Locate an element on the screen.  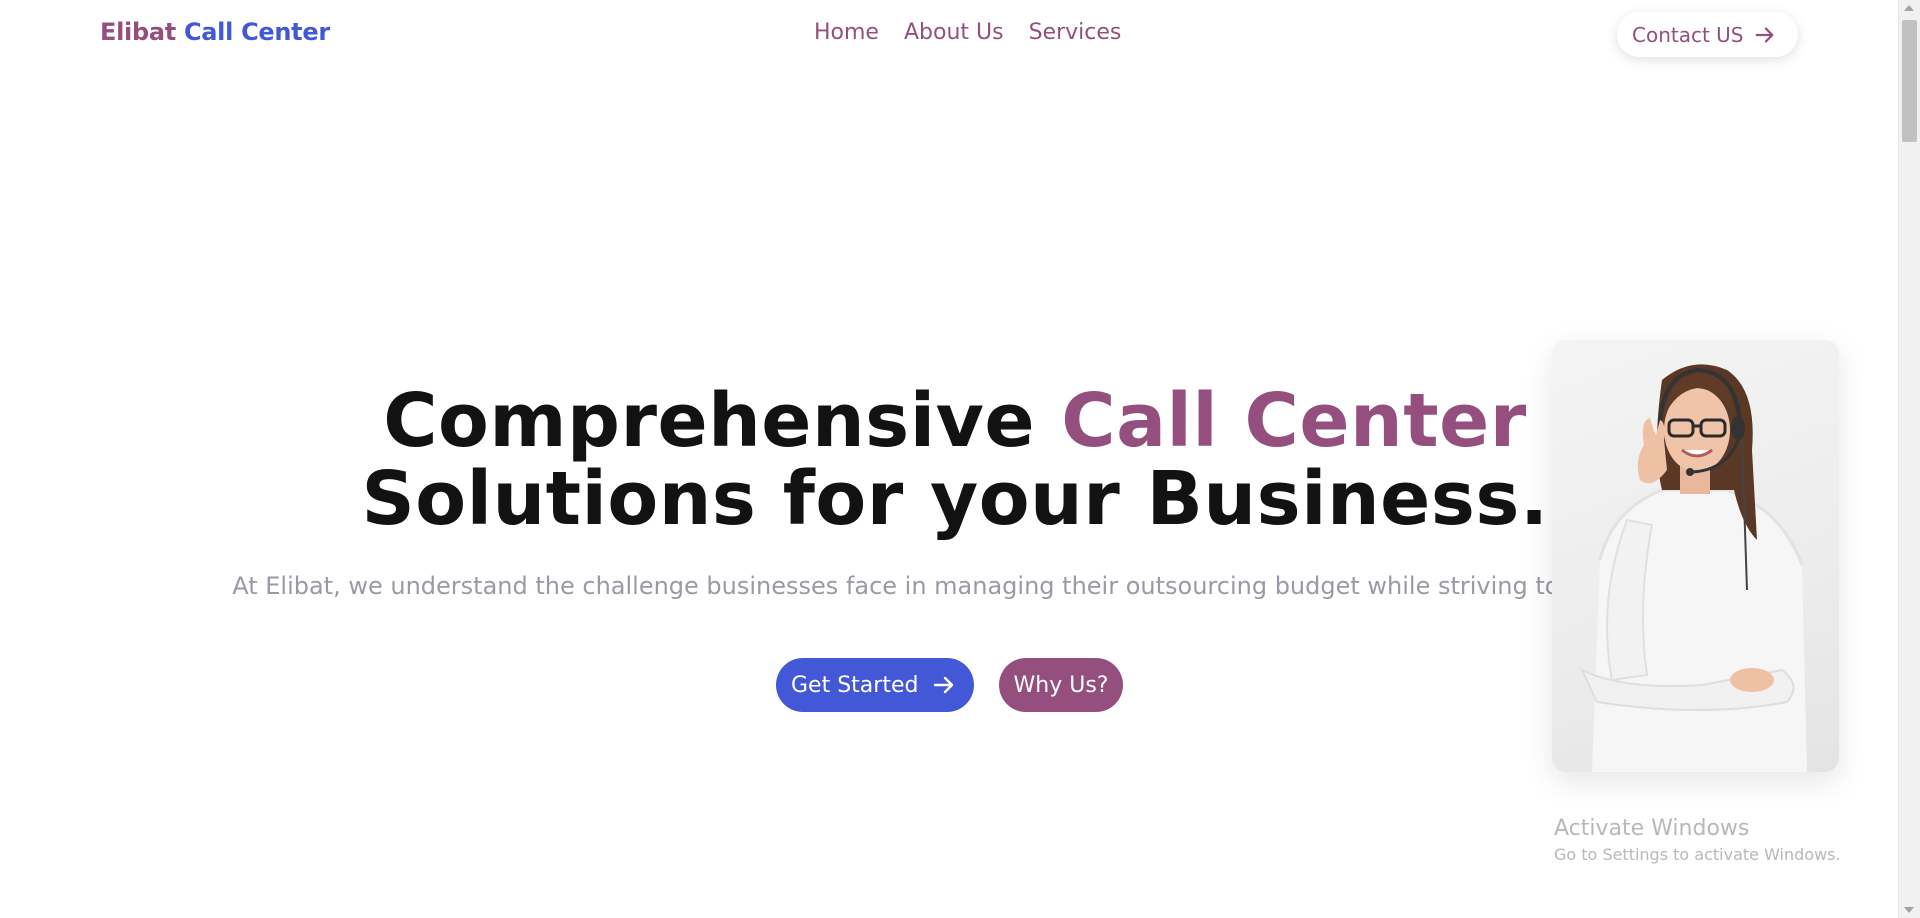
hero-title-part1: Comprehensive is located at coordinates (722, 421).